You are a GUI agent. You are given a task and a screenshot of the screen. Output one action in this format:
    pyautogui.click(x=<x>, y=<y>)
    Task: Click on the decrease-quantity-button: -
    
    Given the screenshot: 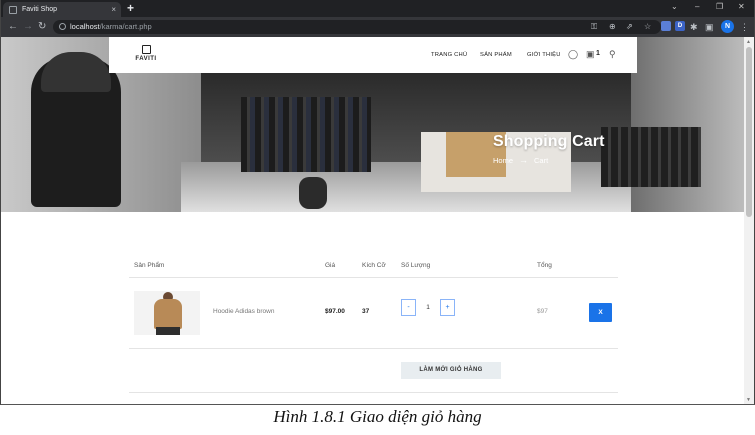 What is the action you would take?
    pyautogui.click(x=408, y=307)
    